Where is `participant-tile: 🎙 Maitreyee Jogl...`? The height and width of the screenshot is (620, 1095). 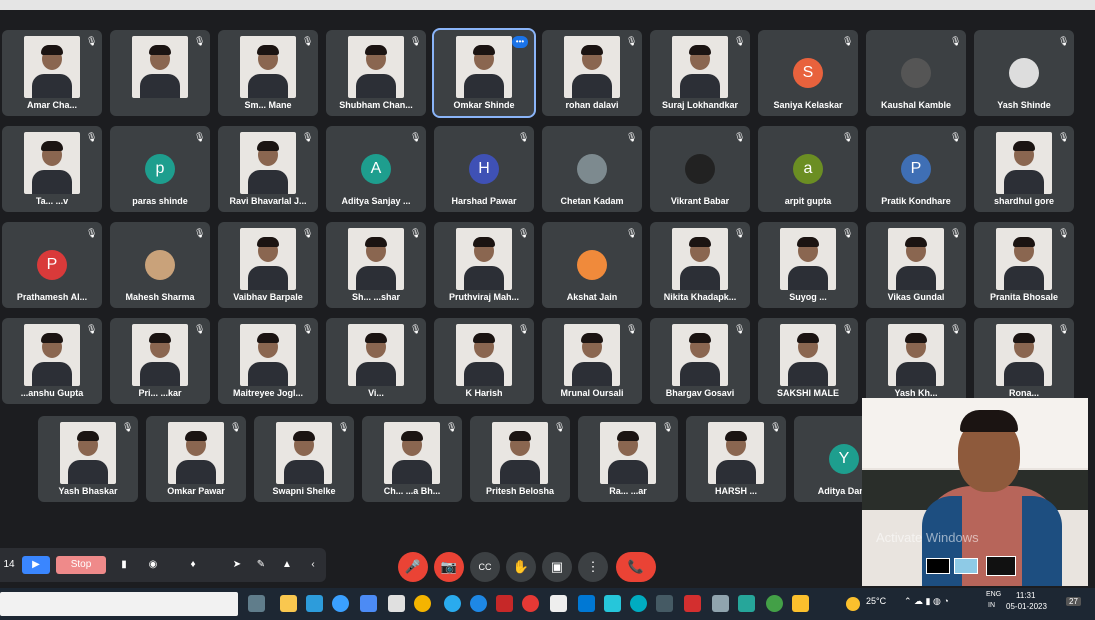 participant-tile: 🎙 Maitreyee Jogl... is located at coordinates (268, 361).